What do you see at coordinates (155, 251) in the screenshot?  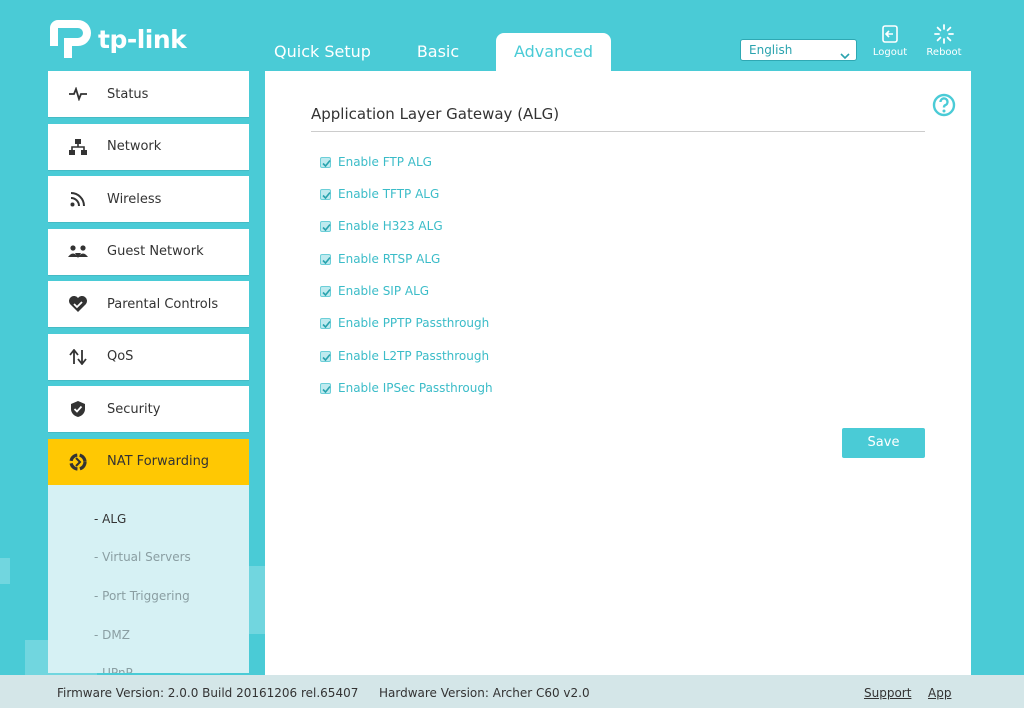 I see `sidebar-item-label: Guest Network` at bounding box center [155, 251].